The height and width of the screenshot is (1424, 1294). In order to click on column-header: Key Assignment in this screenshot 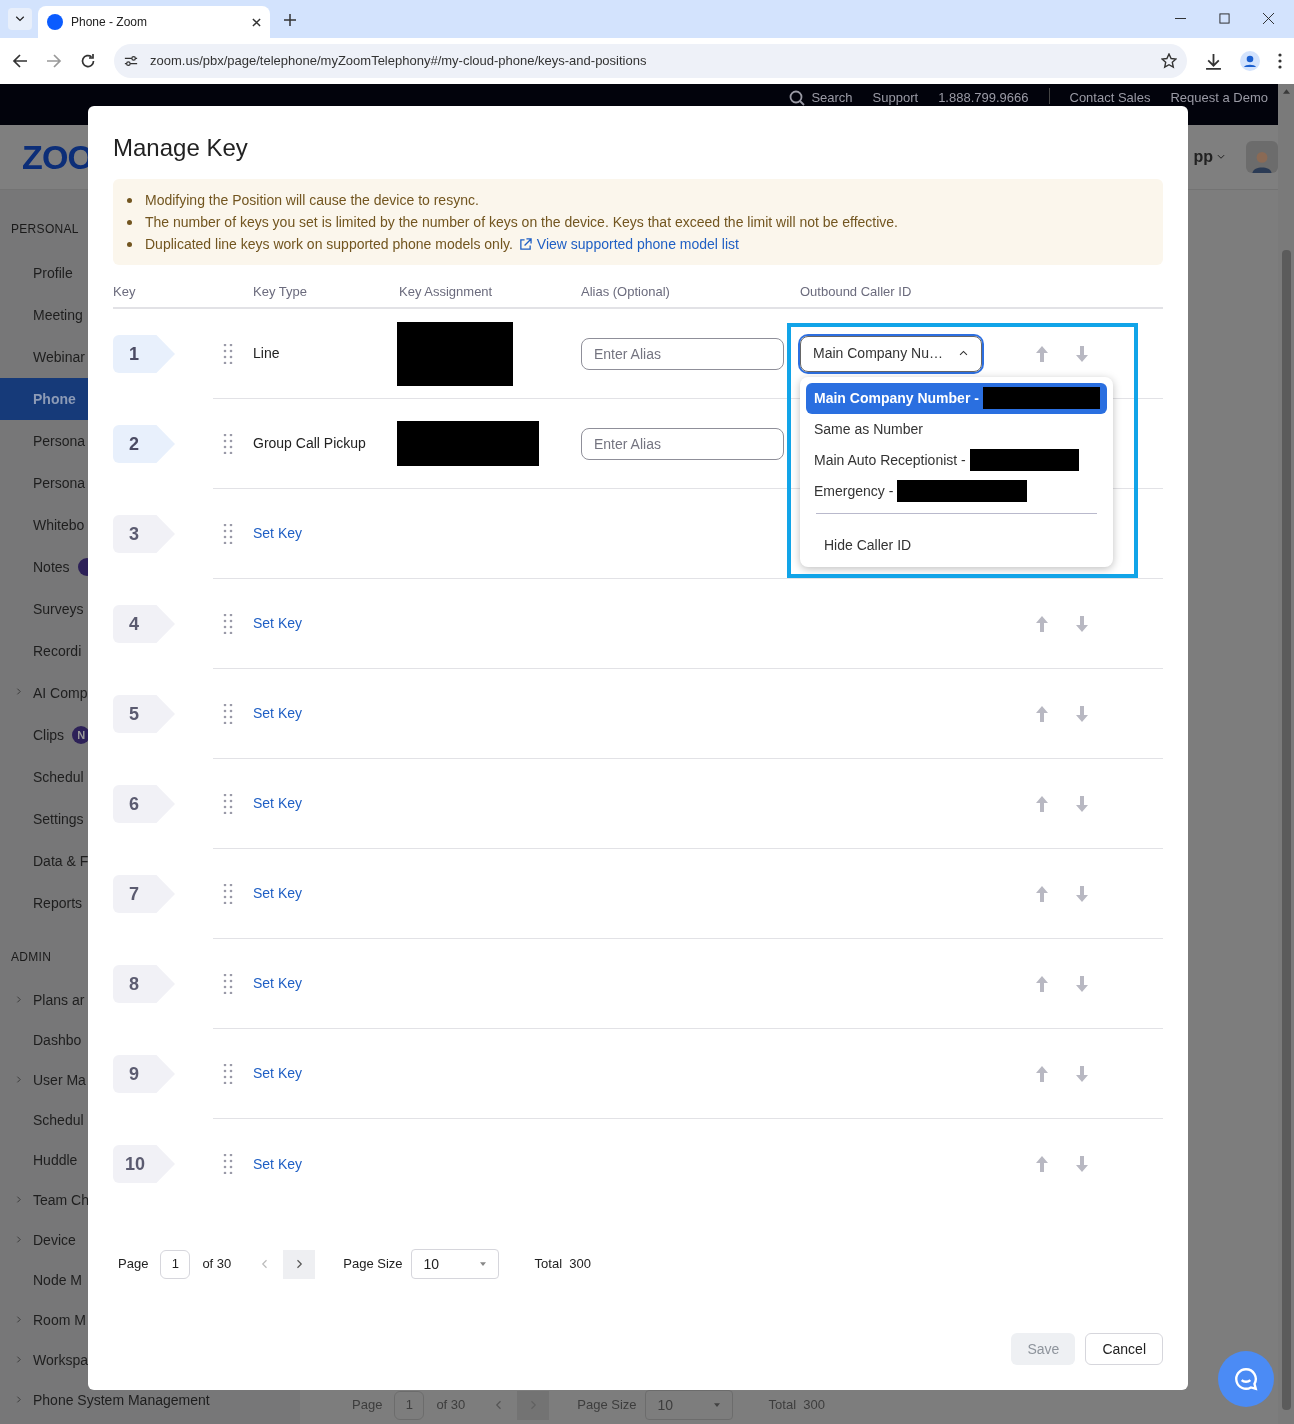, I will do `click(446, 292)`.